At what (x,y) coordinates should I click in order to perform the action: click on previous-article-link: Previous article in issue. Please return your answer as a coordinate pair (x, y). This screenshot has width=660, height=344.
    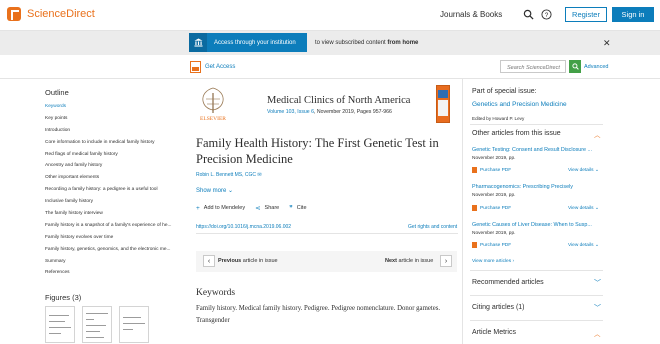
    Looking at the image, I should click on (248, 261).